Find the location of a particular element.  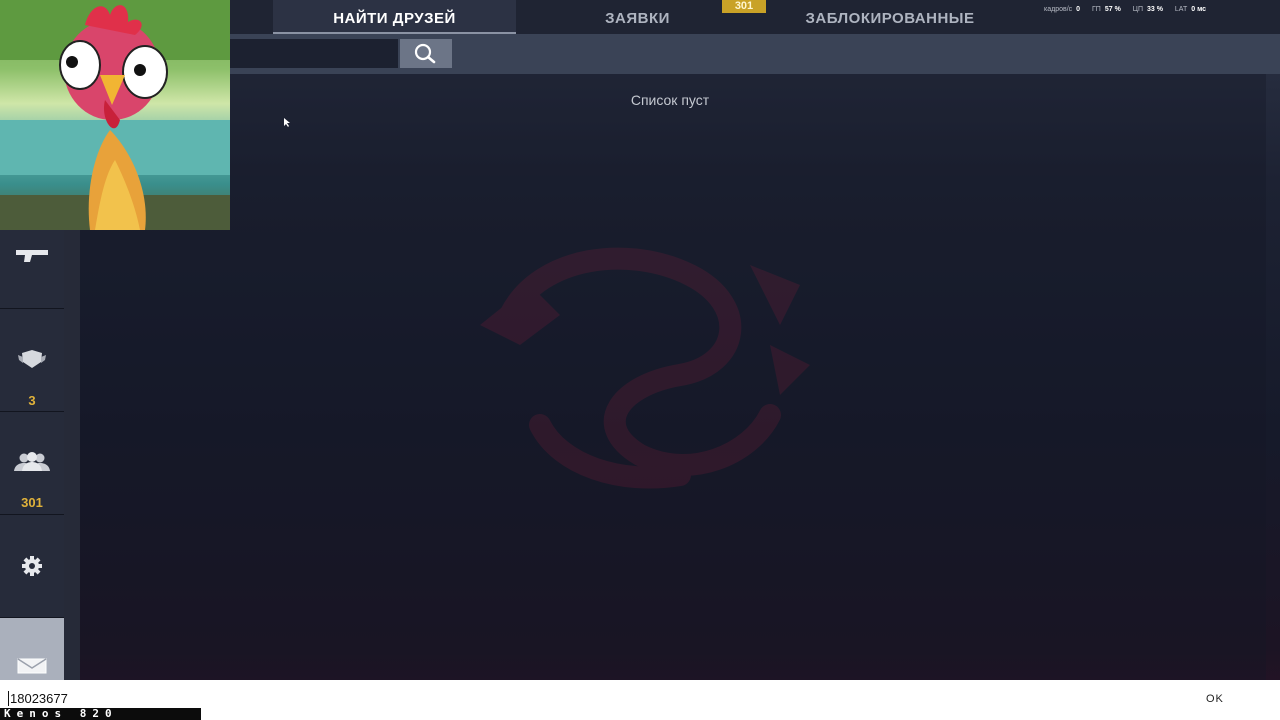

dragon-watermark-icon is located at coordinates (645, 368).